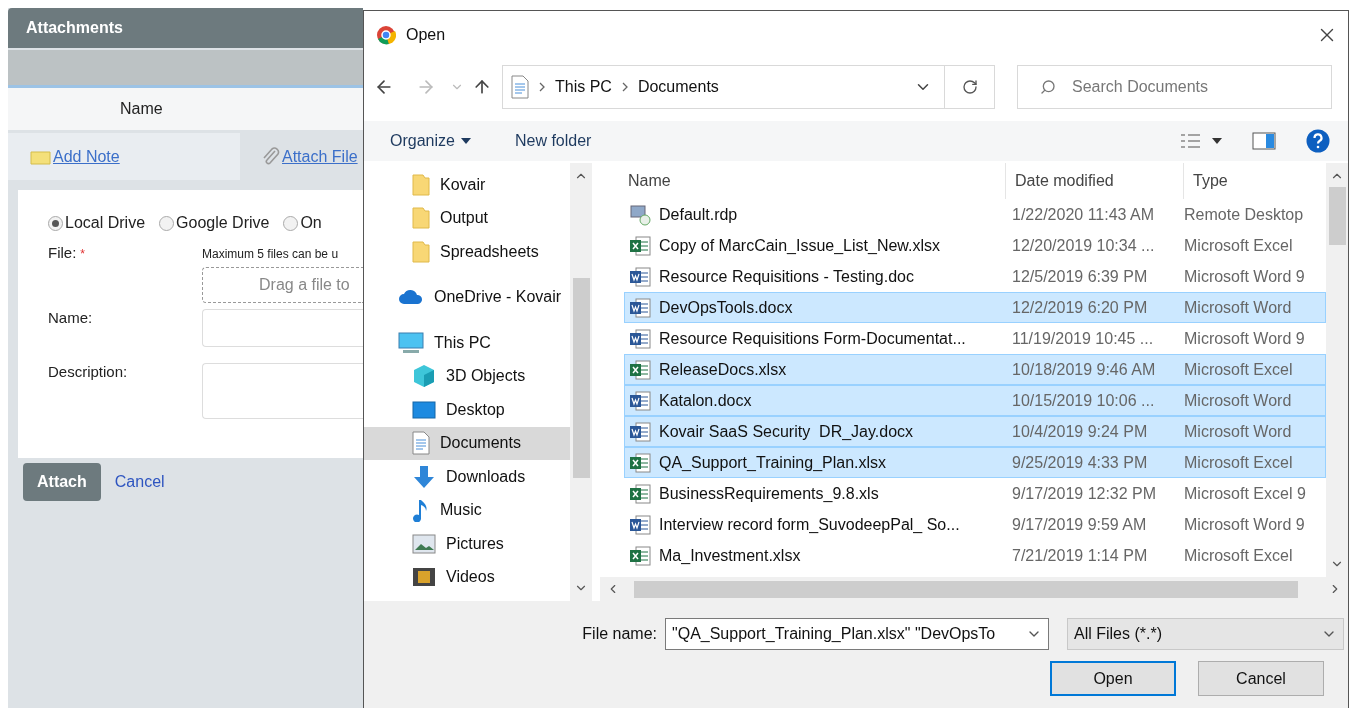 Image resolution: width=1355 pixels, height=708 pixels. I want to click on toolbar-button: New folder, so click(553, 141).